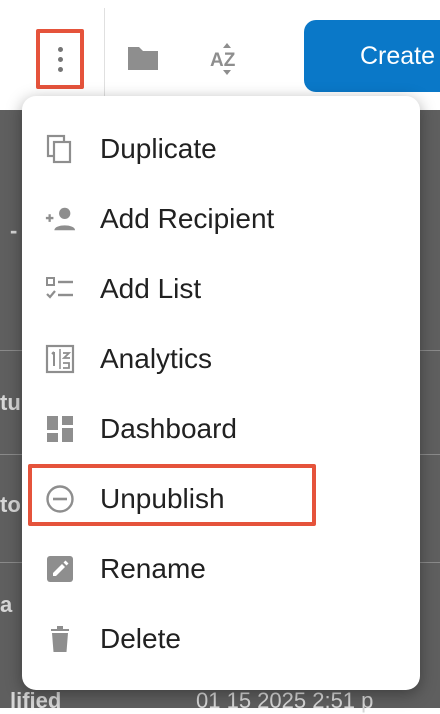  What do you see at coordinates (158, 148) in the screenshot?
I see `menu-item-label: Duplicate` at bounding box center [158, 148].